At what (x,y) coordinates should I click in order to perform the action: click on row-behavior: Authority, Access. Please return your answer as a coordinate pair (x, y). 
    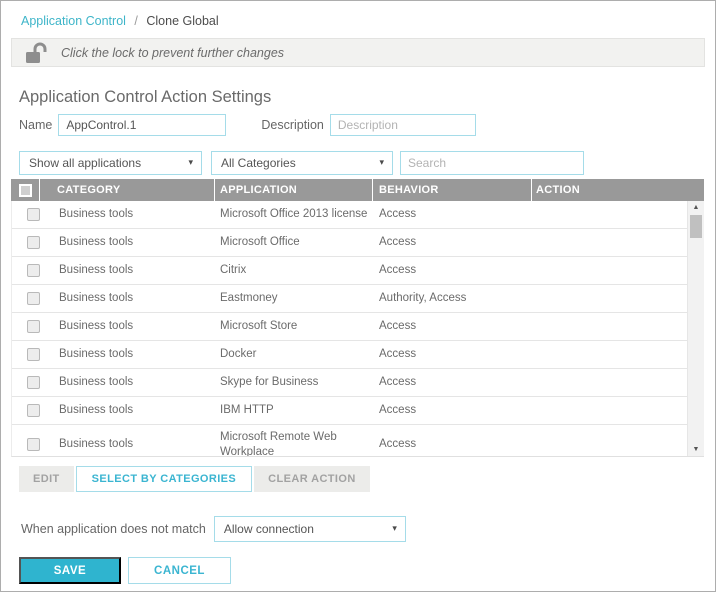
    Looking at the image, I should click on (423, 298).